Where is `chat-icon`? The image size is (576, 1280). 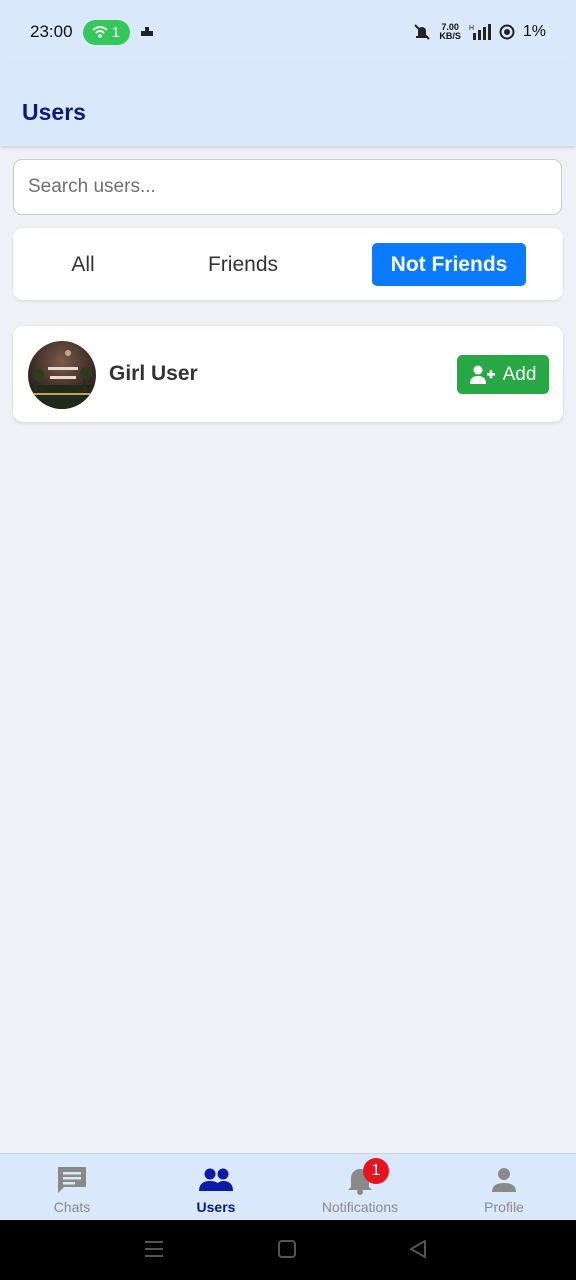 chat-icon is located at coordinates (72, 1180).